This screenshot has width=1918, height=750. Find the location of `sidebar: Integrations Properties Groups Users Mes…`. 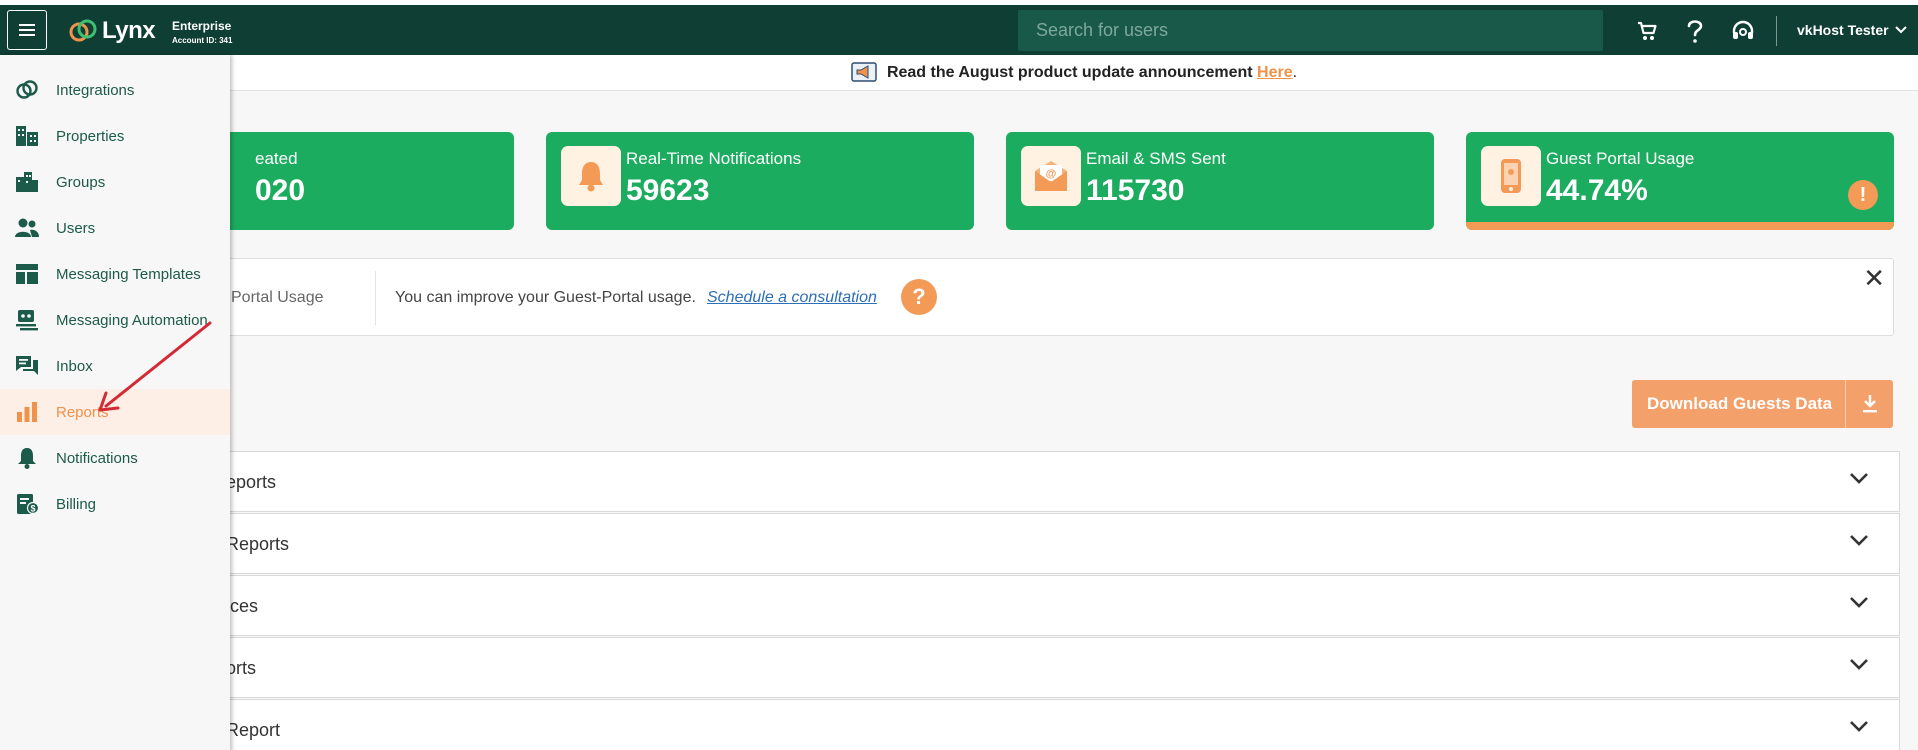

sidebar: Integrations Properties Groups Users Mes… is located at coordinates (115, 402).